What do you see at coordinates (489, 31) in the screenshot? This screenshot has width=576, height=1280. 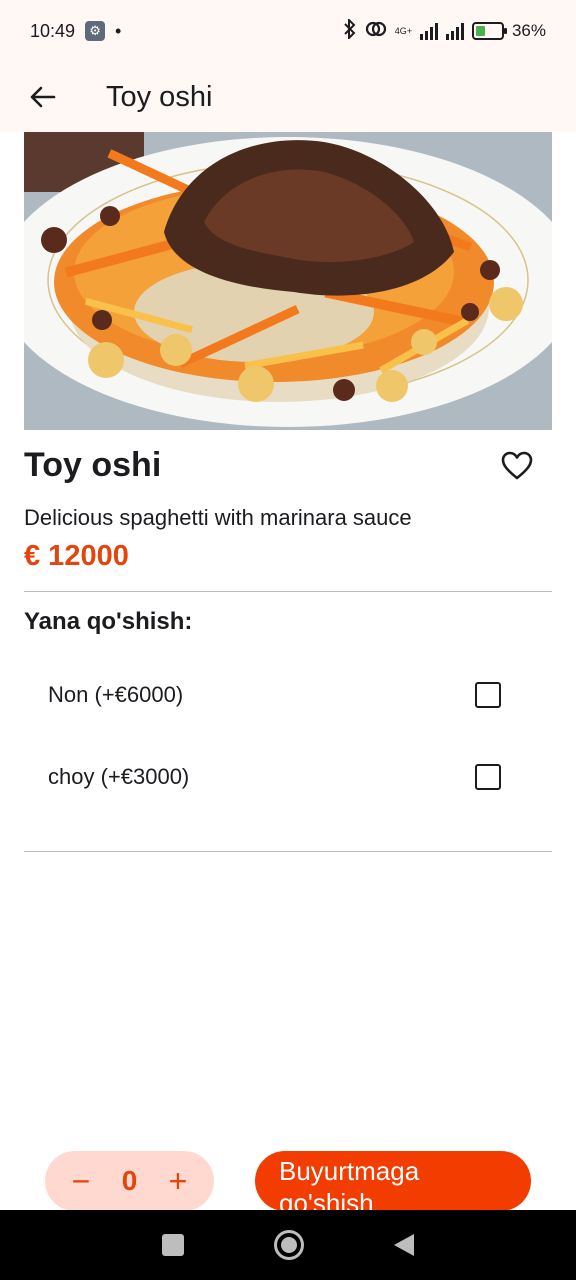 I see `battery-icon` at bounding box center [489, 31].